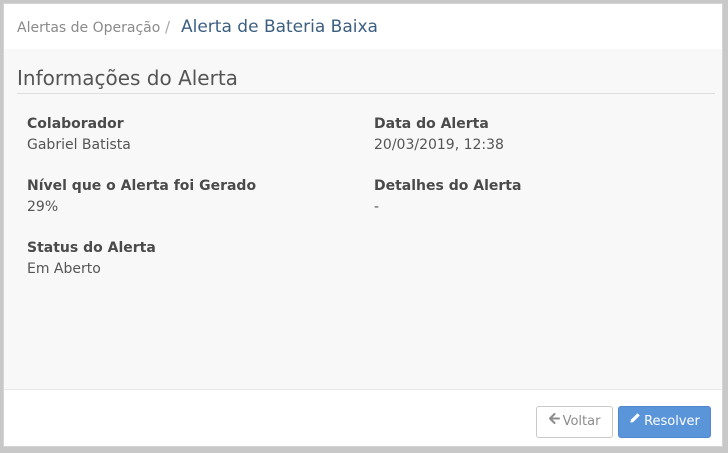 This screenshot has width=728, height=453. I want to click on alert-date-label: Data do Alerta, so click(431, 124).